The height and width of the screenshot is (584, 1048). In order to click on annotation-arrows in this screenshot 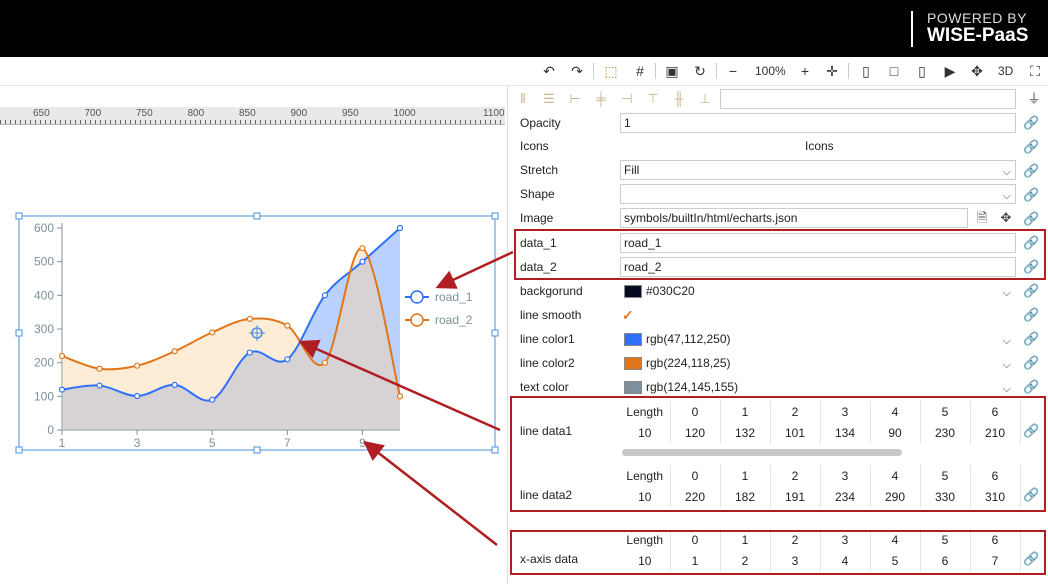, I will do `click(406, 398)`.